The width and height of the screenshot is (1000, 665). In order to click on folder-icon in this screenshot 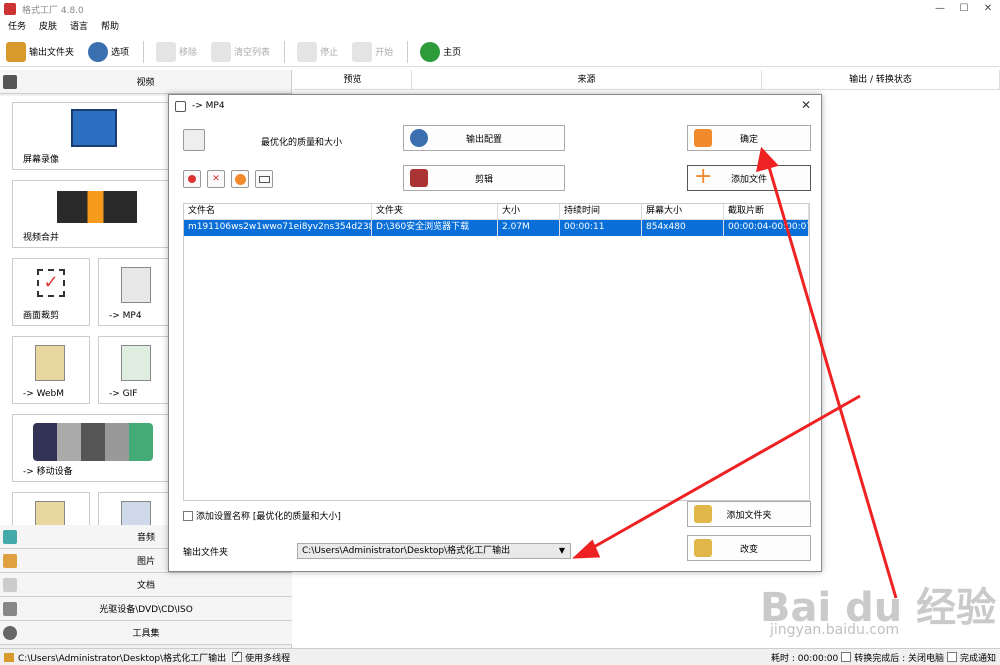, I will do `click(703, 548)`.